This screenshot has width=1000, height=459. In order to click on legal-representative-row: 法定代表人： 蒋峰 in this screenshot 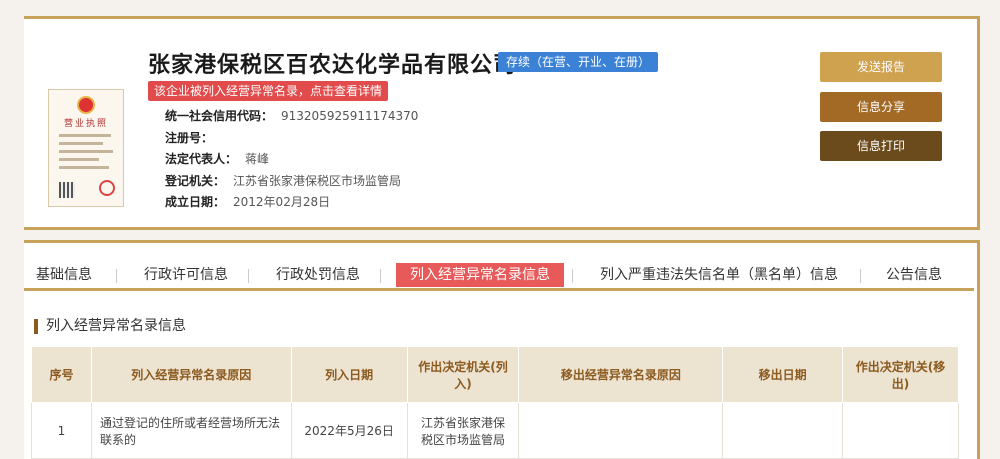, I will do `click(217, 158)`.